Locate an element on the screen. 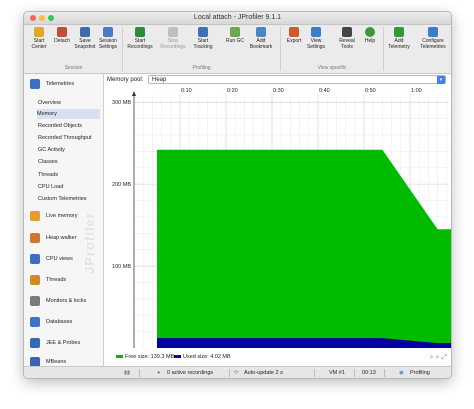 This screenshot has width=474, height=409. sidebar-section-monitors-locks: Monitors & locks is located at coordinates (65, 301).